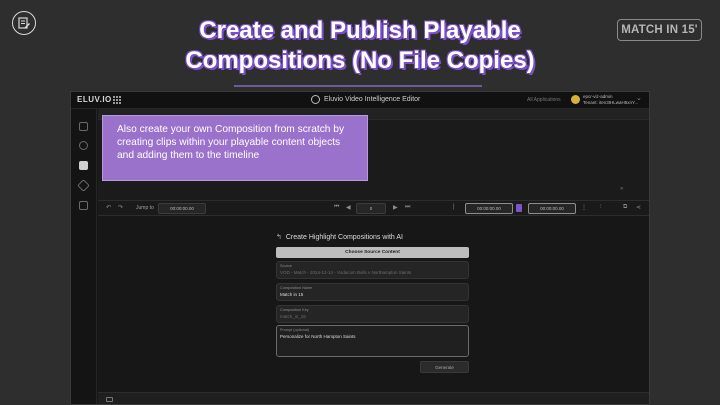 The image size is (720, 405). Describe the element at coordinates (371, 208) in the screenshot. I see `frame-input: 0` at that location.